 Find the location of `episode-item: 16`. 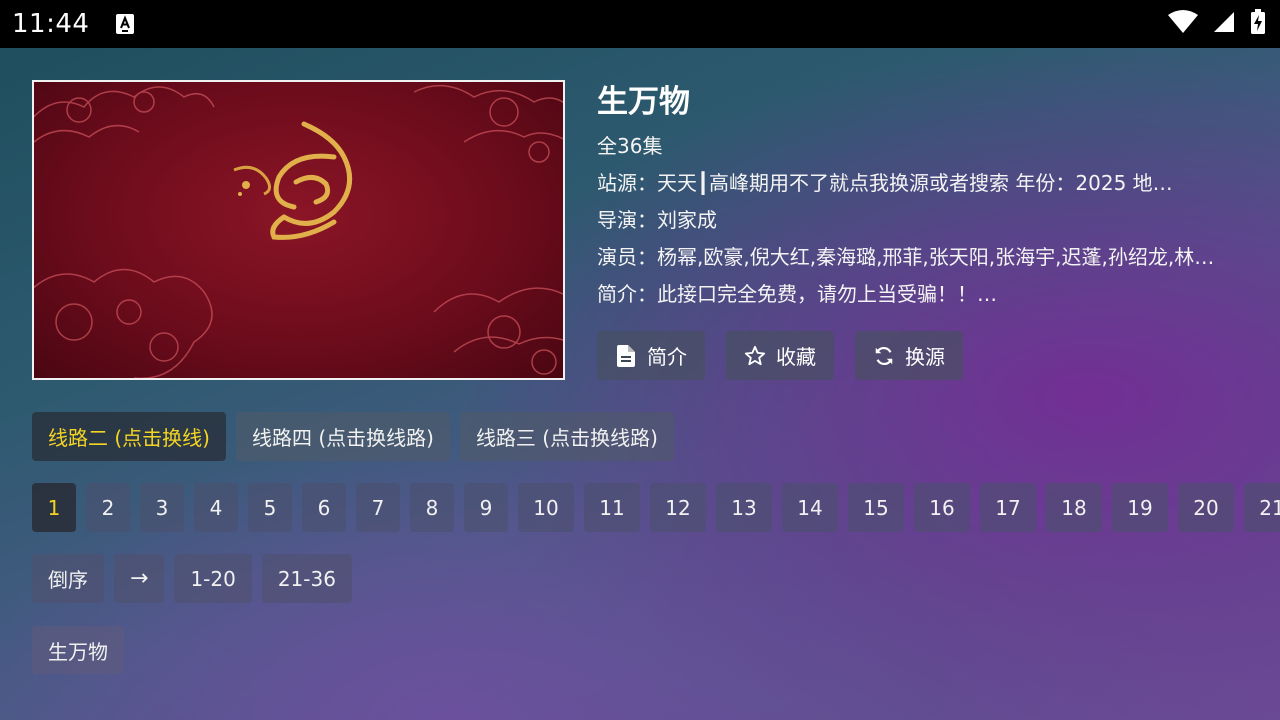

episode-item: 16 is located at coordinates (942, 507).